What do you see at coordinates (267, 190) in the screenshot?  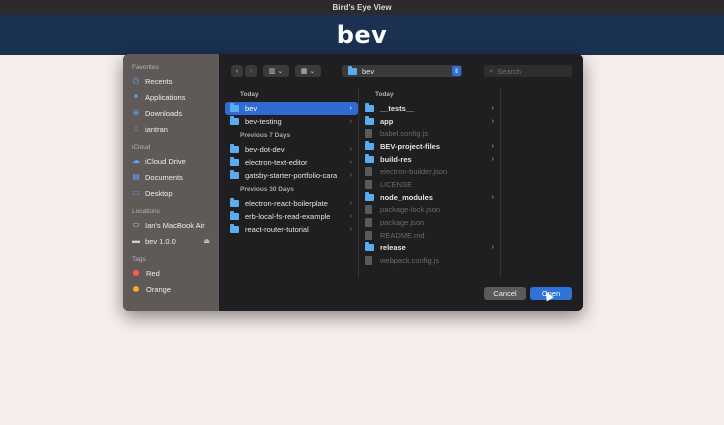 I see `group-header: Previous 30 Days` at bounding box center [267, 190].